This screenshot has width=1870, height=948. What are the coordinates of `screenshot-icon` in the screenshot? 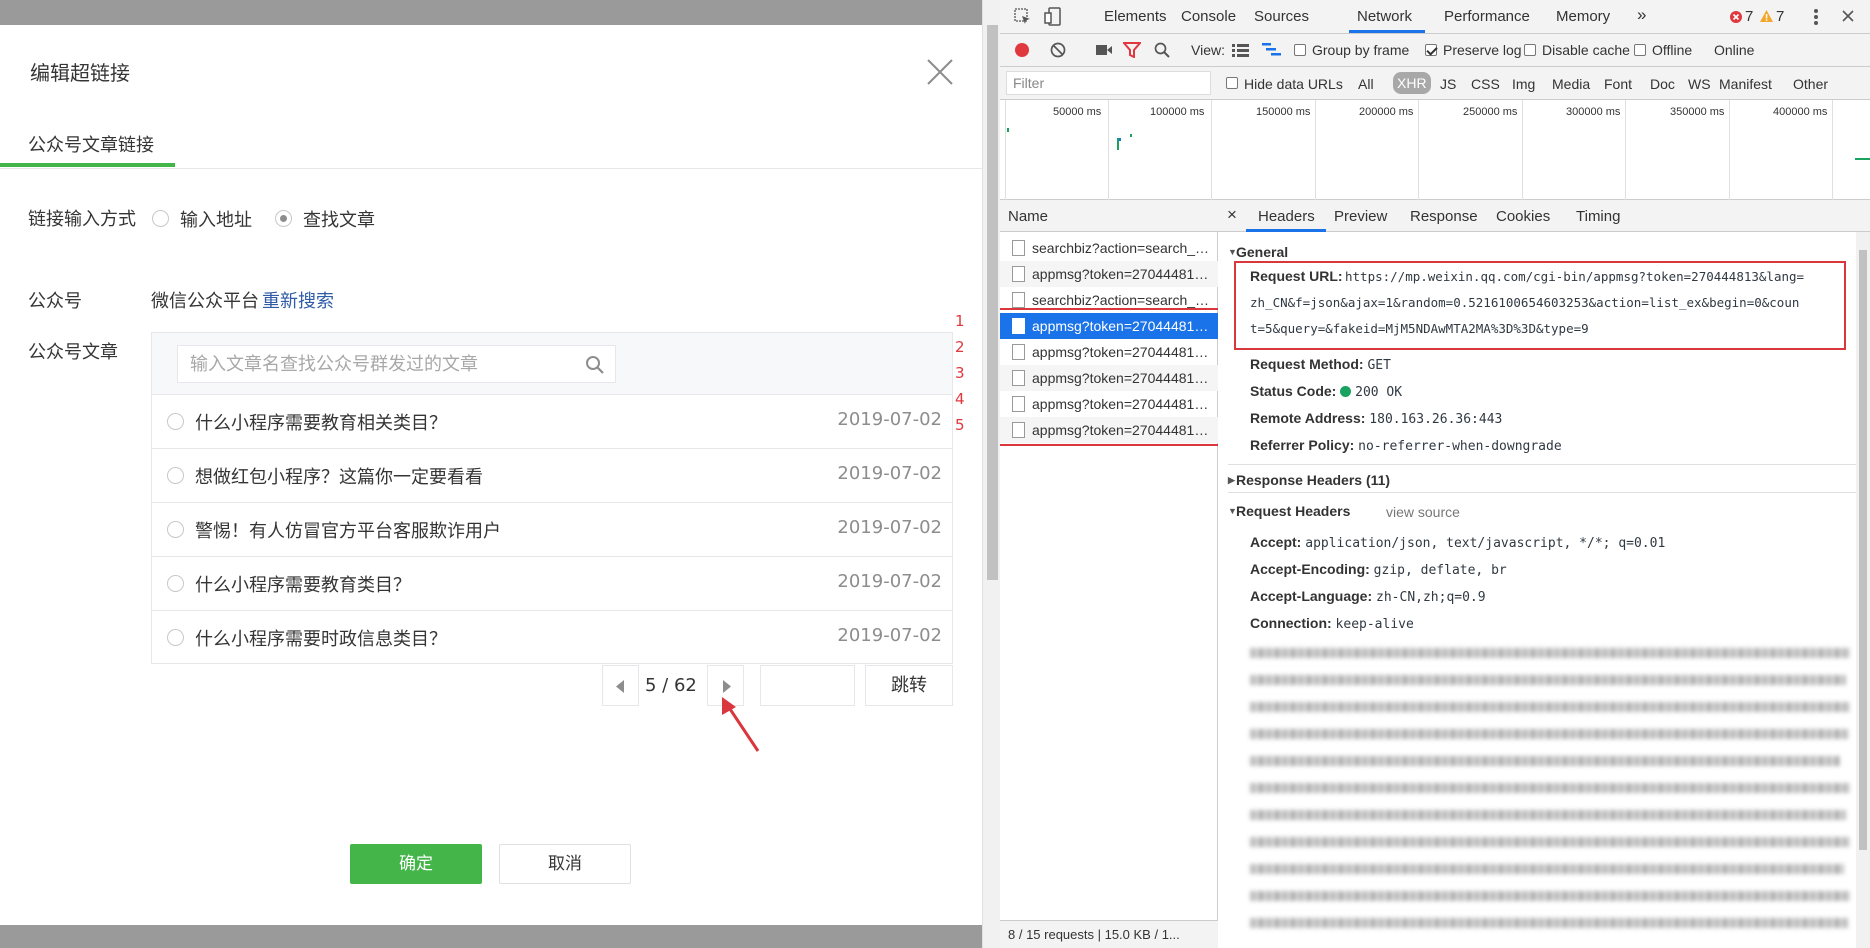 It's located at (1104, 50).